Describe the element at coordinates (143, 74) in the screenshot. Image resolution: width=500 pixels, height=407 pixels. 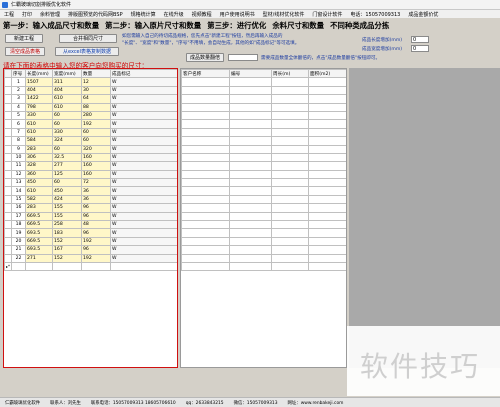
I see `col-header-mark: 成品标记` at that location.